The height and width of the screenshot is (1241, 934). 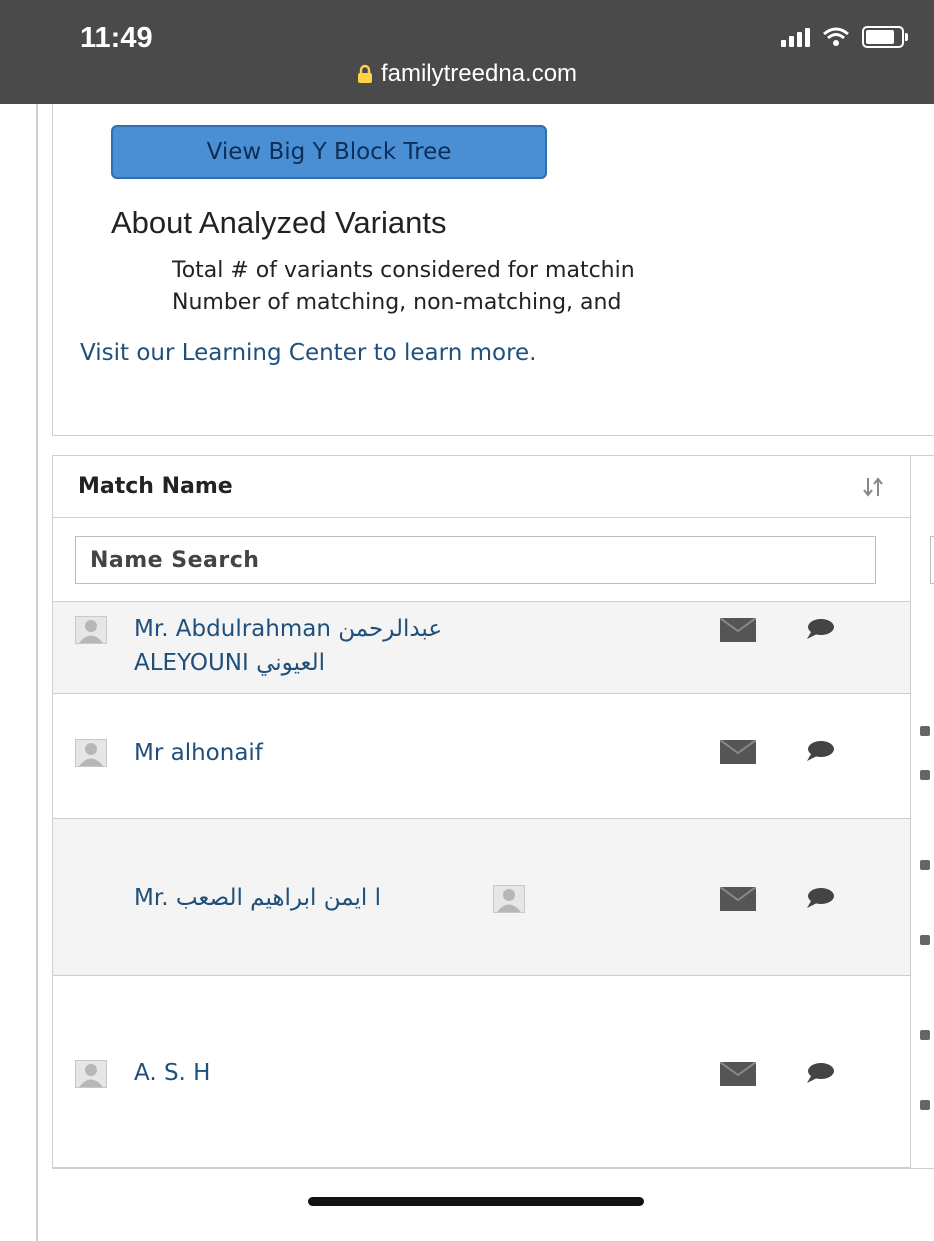 What do you see at coordinates (873, 487) in the screenshot?
I see `sort-icon` at bounding box center [873, 487].